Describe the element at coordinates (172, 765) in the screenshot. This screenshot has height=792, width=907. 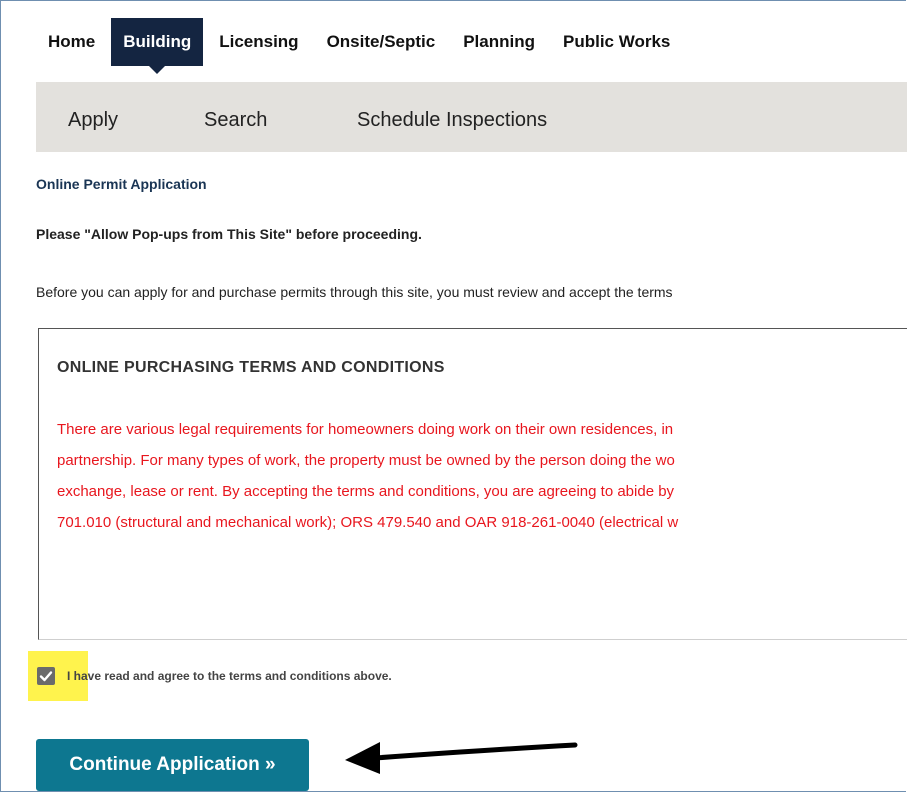
I see `continue-application-button: Continue Application »` at that location.